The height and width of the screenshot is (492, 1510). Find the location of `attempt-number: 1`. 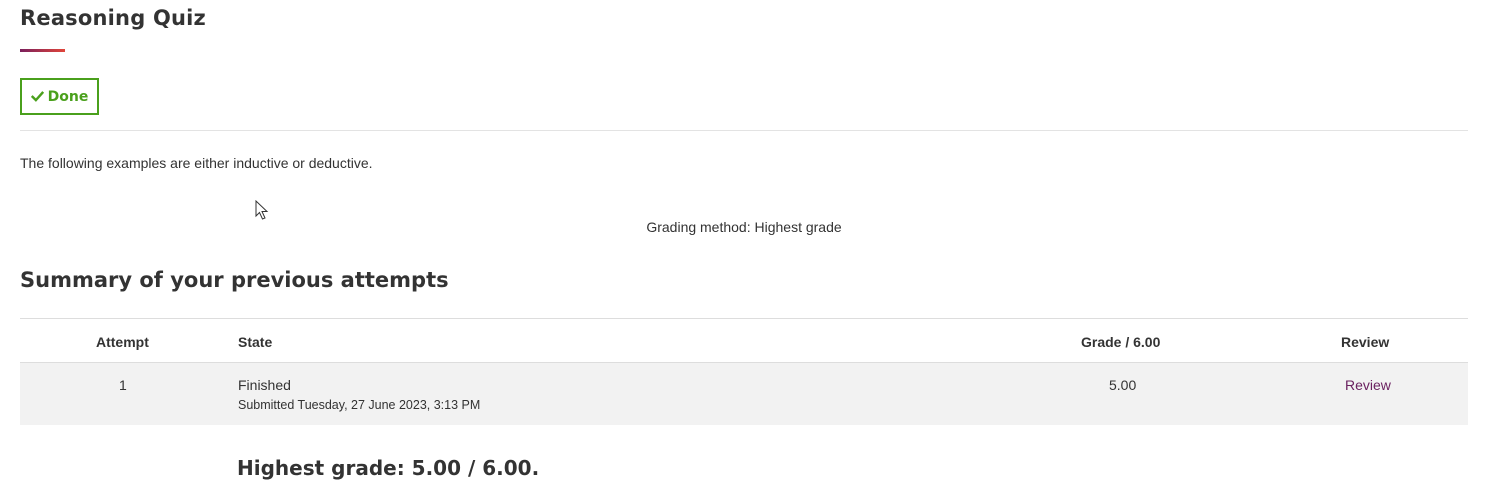

attempt-number: 1 is located at coordinates (123, 385).